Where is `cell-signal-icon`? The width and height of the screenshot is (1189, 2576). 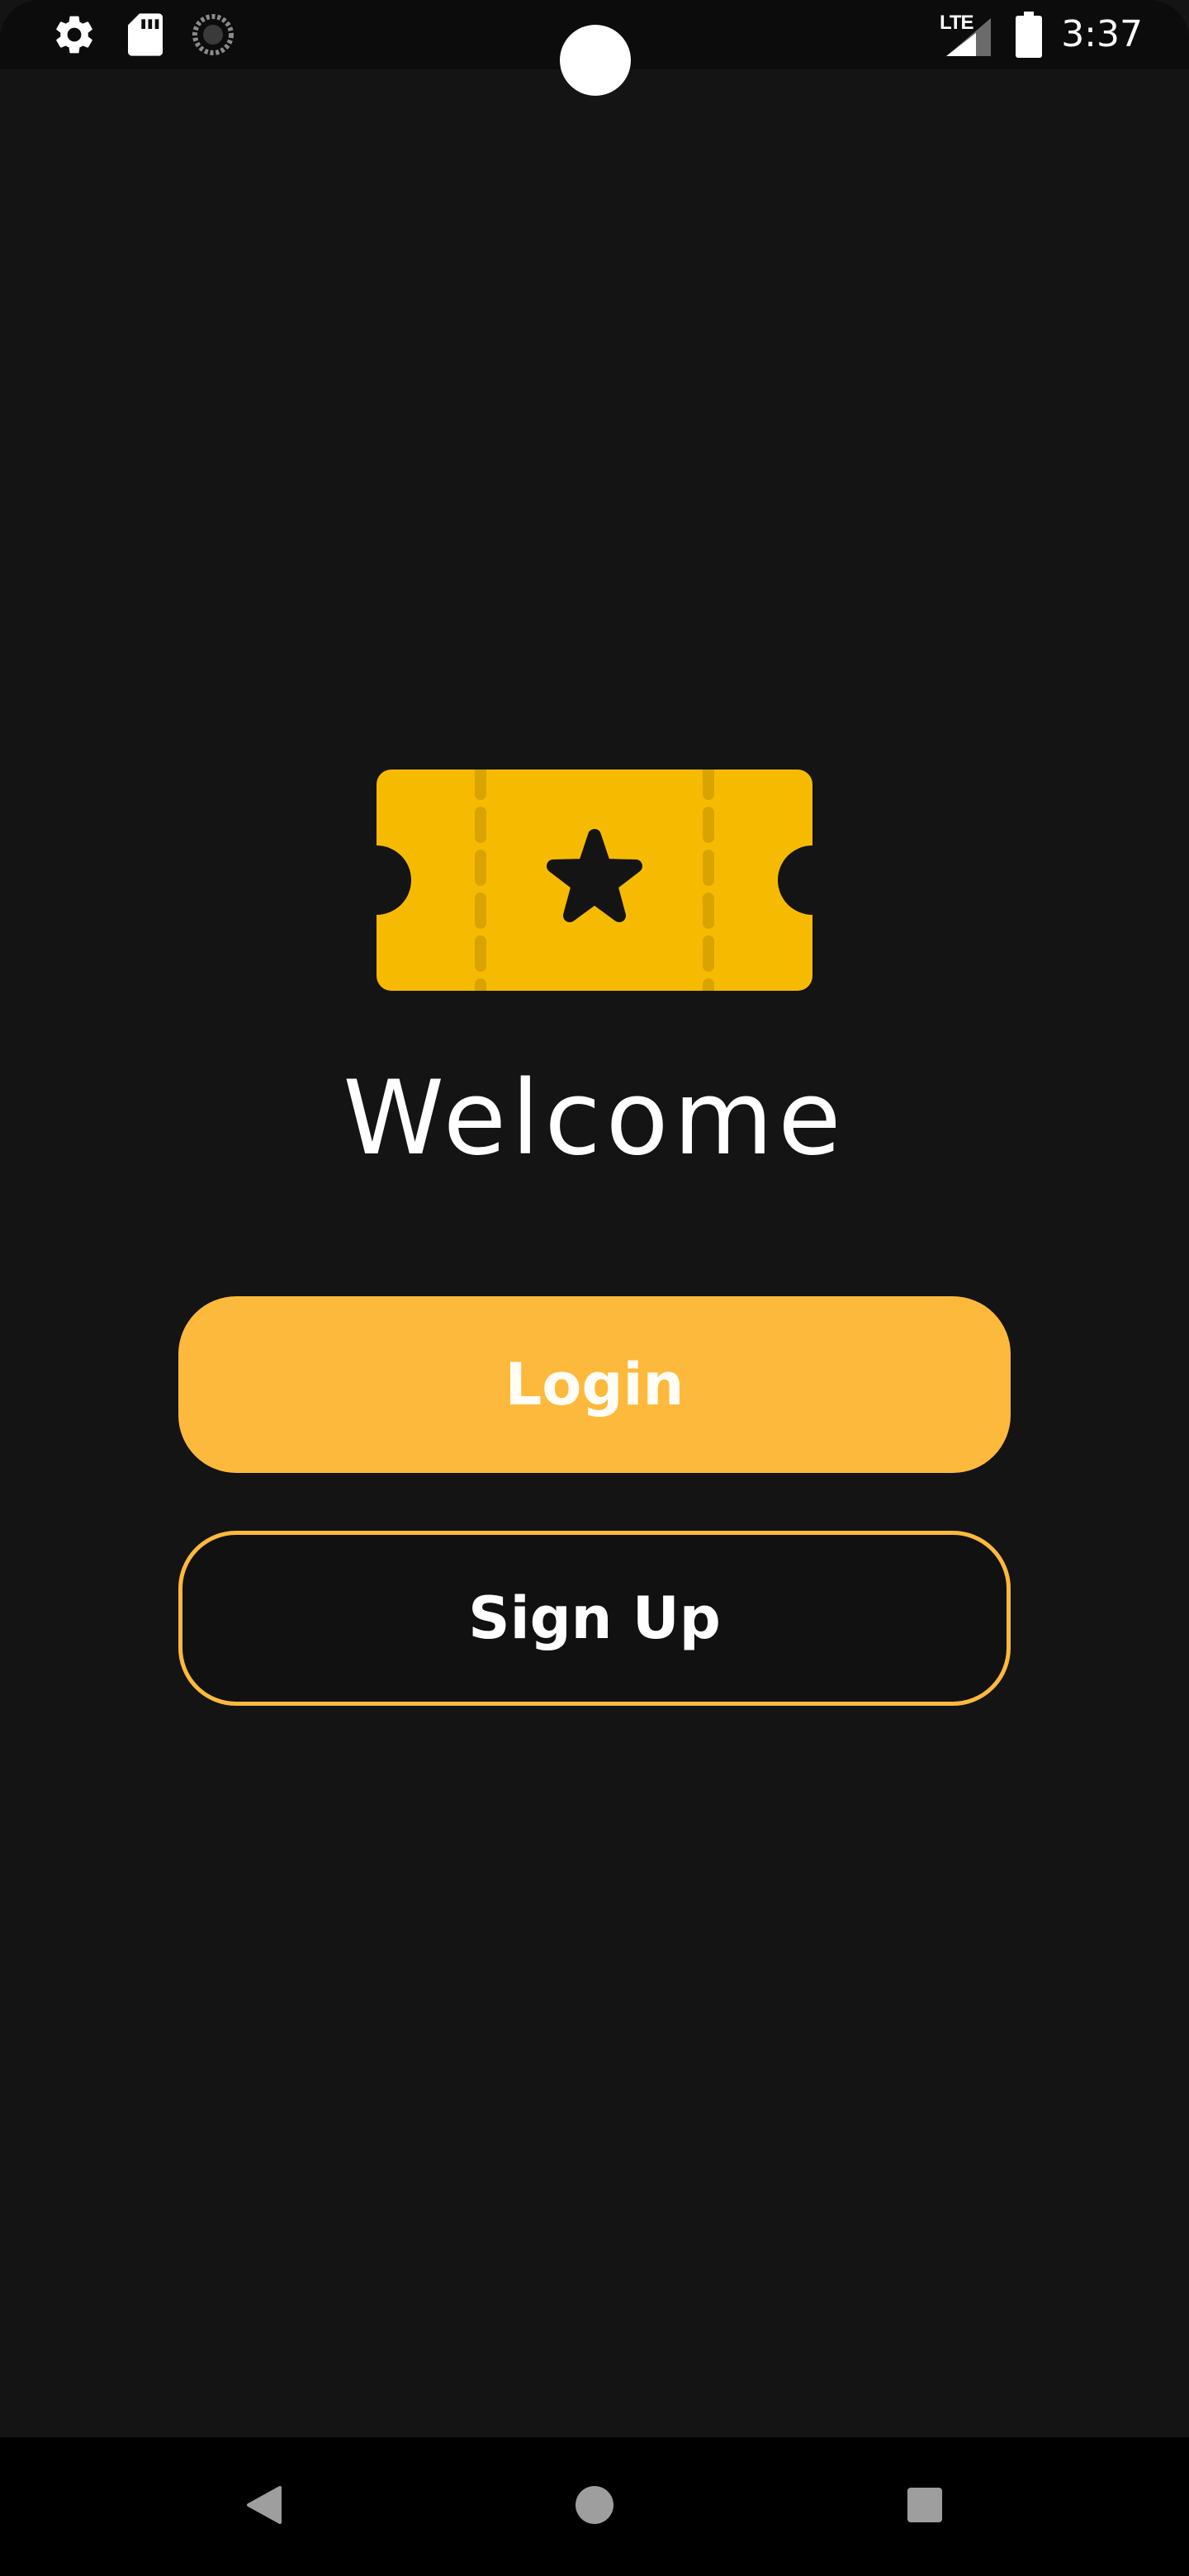 cell-signal-icon is located at coordinates (968, 38).